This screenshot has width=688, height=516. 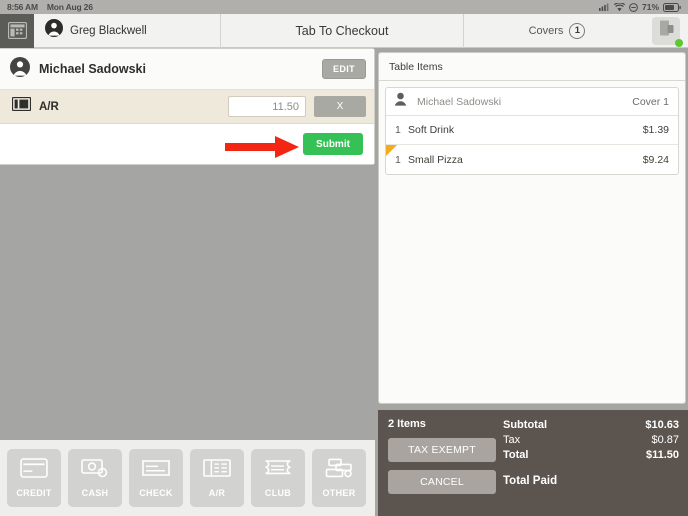 I want to click on table-row: 1 Small Pizza $9.24, so click(x=532, y=159).